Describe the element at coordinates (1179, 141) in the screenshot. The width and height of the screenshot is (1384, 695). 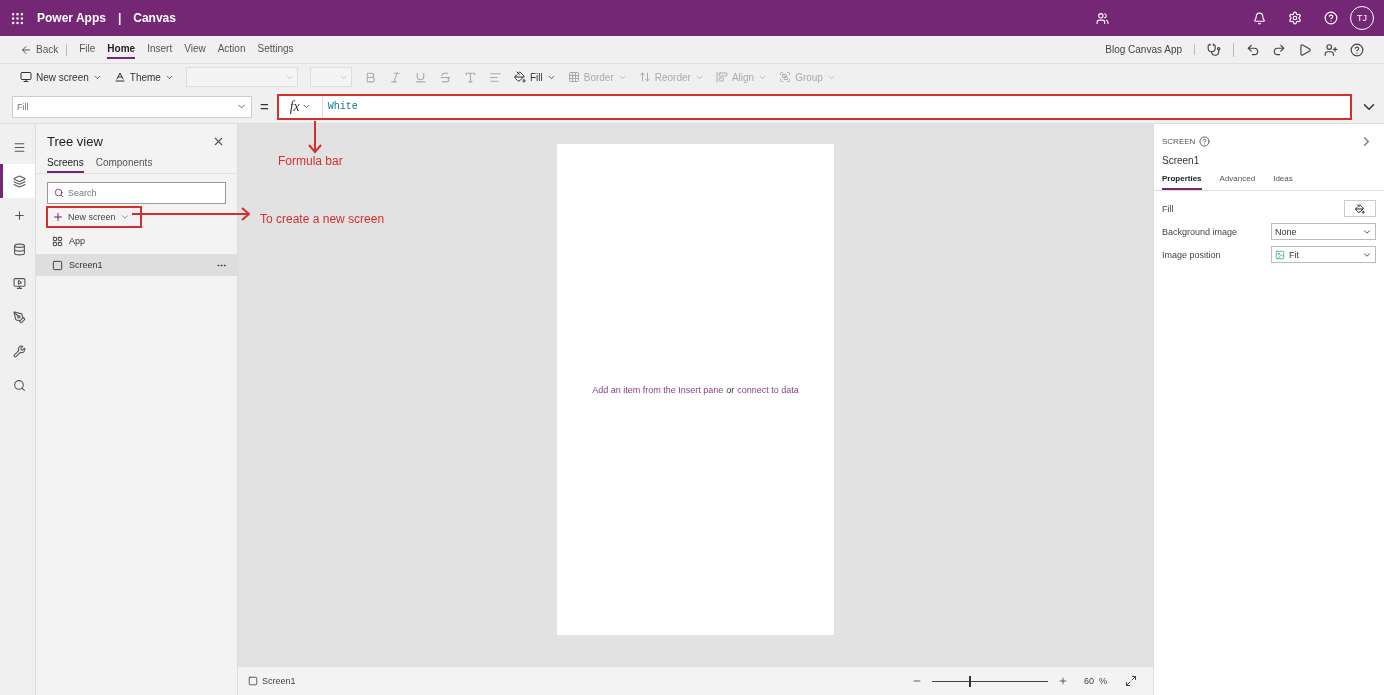
I see `control-type: SCREEN` at that location.